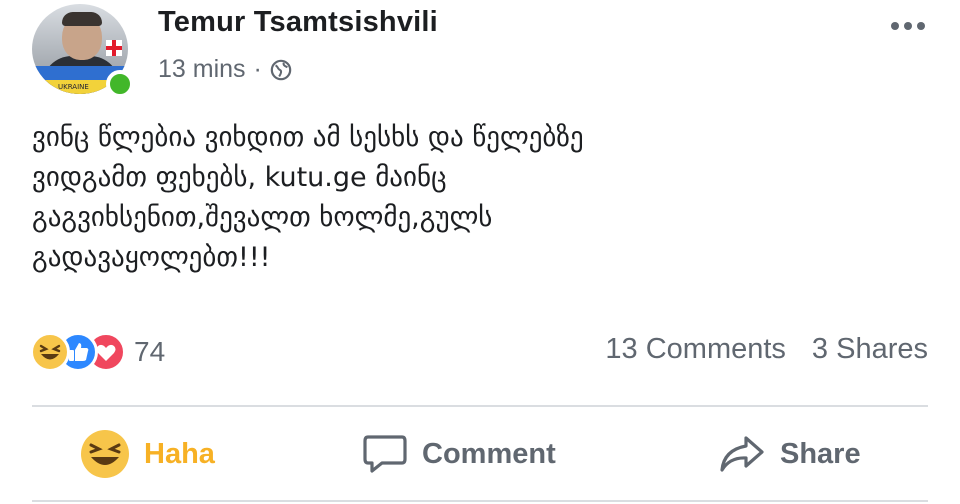  Describe the element at coordinates (50, 352) in the screenshot. I see `haha-reaction-icon` at that location.